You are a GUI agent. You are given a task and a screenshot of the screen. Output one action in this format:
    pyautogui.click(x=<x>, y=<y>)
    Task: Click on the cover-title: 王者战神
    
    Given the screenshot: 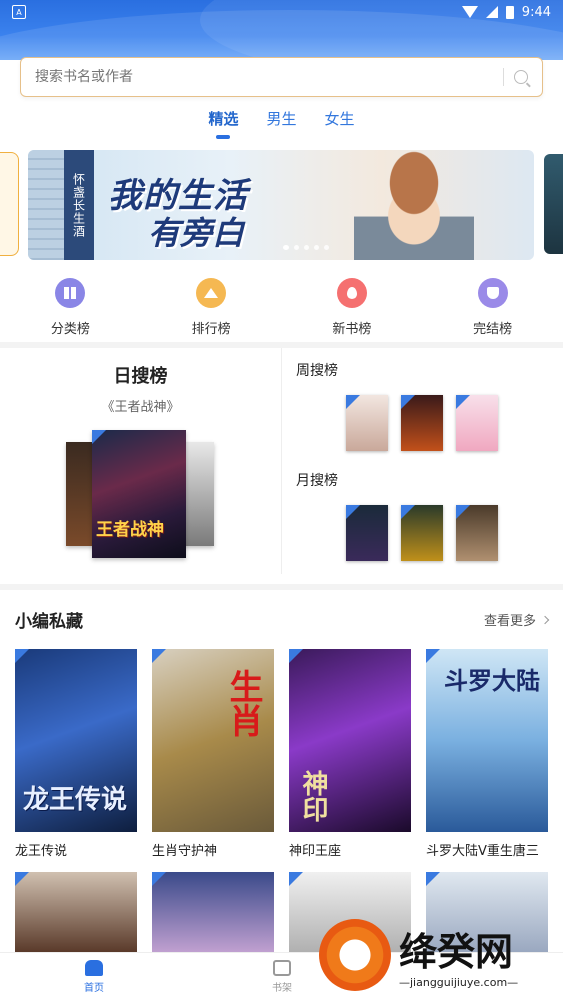 What is the action you would take?
    pyautogui.click(x=130, y=530)
    